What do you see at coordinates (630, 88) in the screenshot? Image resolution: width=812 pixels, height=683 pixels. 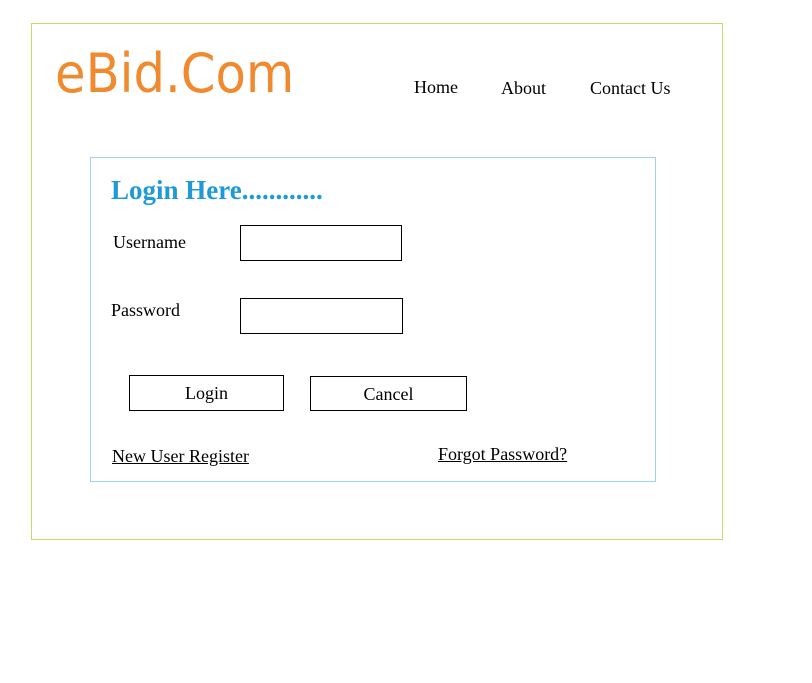 I see `nav-link-contact-us: Contact Us` at bounding box center [630, 88].